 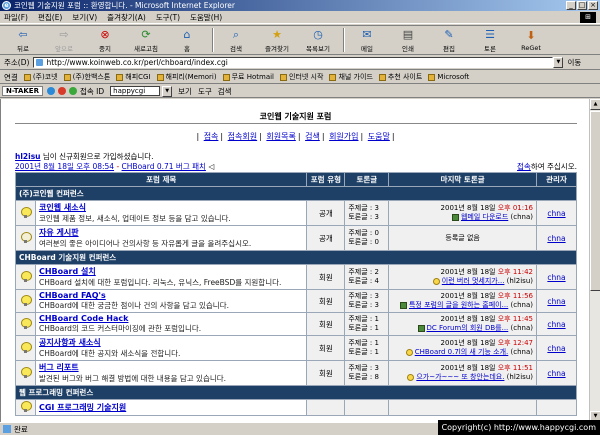 What do you see at coordinates (61, 91) in the screenshot?
I see `red-dot-icon` at bounding box center [61, 91].